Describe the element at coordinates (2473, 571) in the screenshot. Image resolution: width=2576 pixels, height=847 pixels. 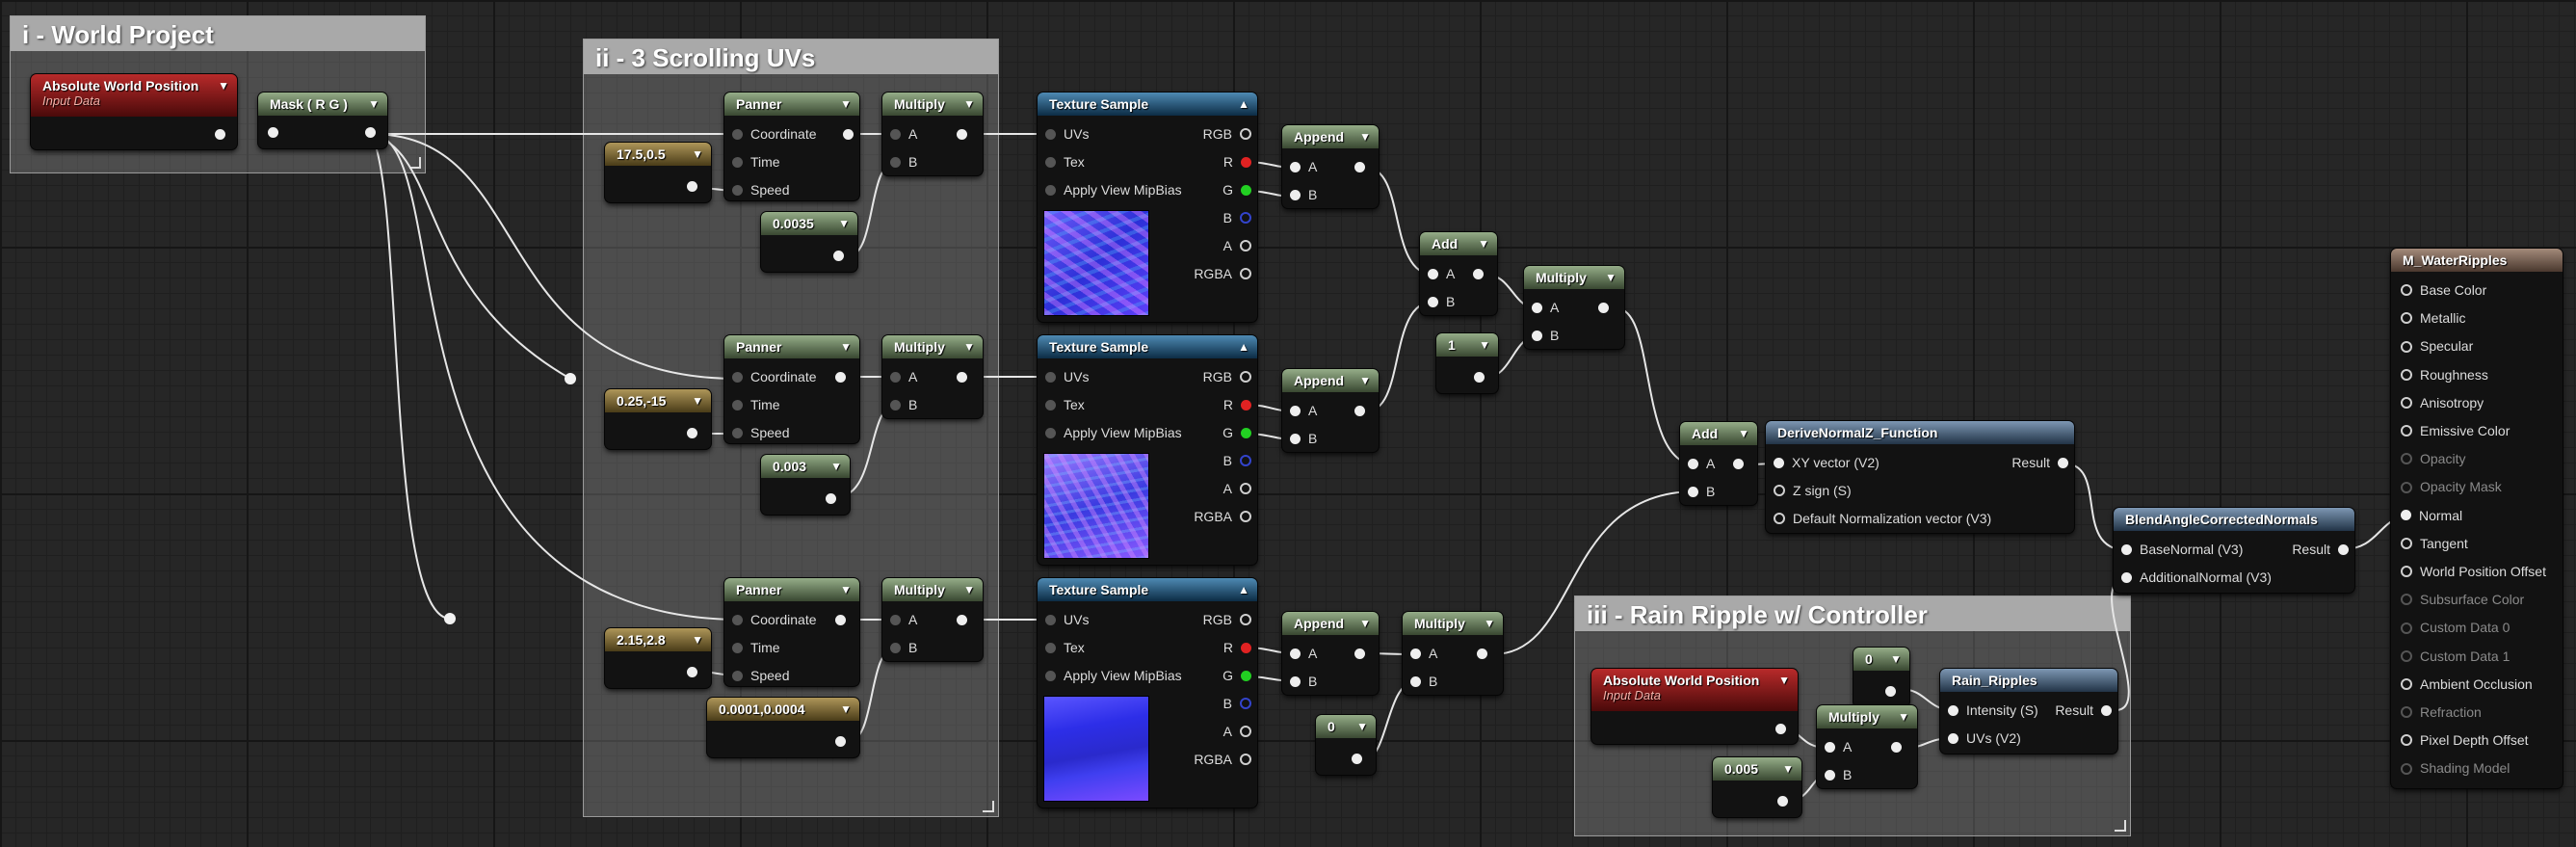
I see `material-pin: World Position Offset` at that location.